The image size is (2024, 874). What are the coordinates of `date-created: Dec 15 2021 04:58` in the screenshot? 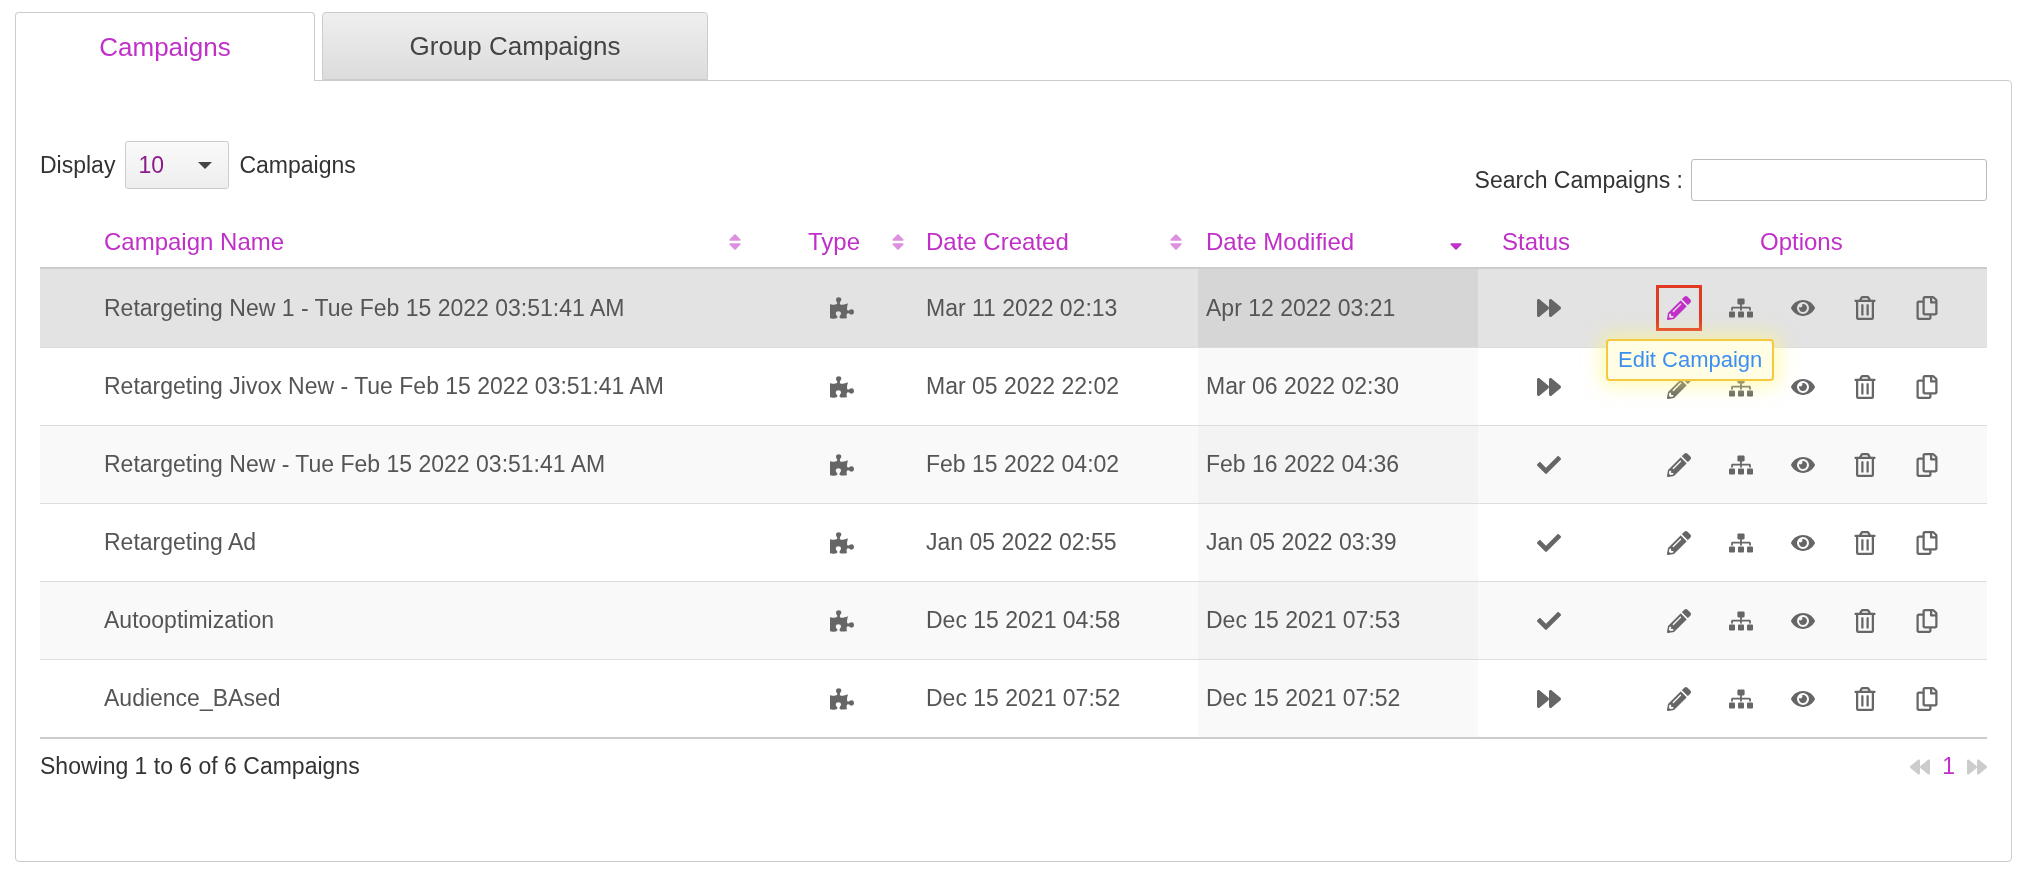 It's located at (1023, 620).